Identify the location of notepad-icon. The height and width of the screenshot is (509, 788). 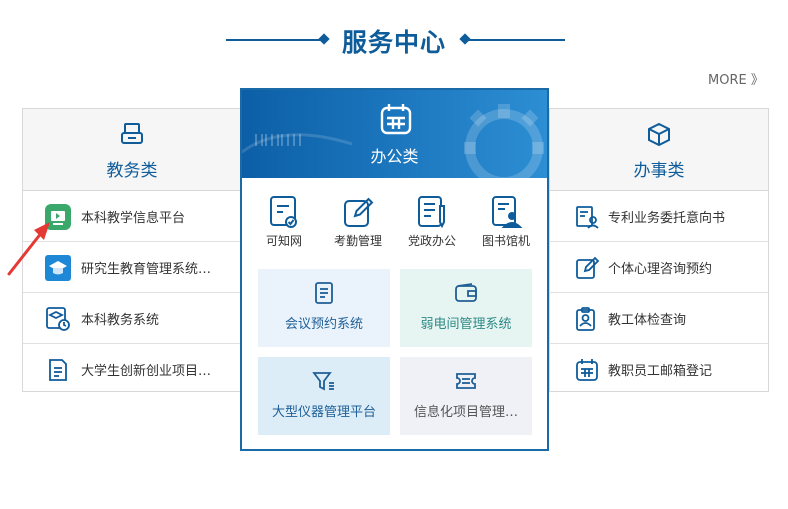
(324, 293).